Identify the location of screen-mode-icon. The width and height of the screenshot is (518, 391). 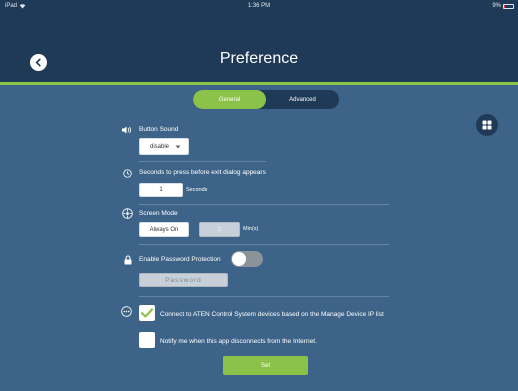
(127, 213).